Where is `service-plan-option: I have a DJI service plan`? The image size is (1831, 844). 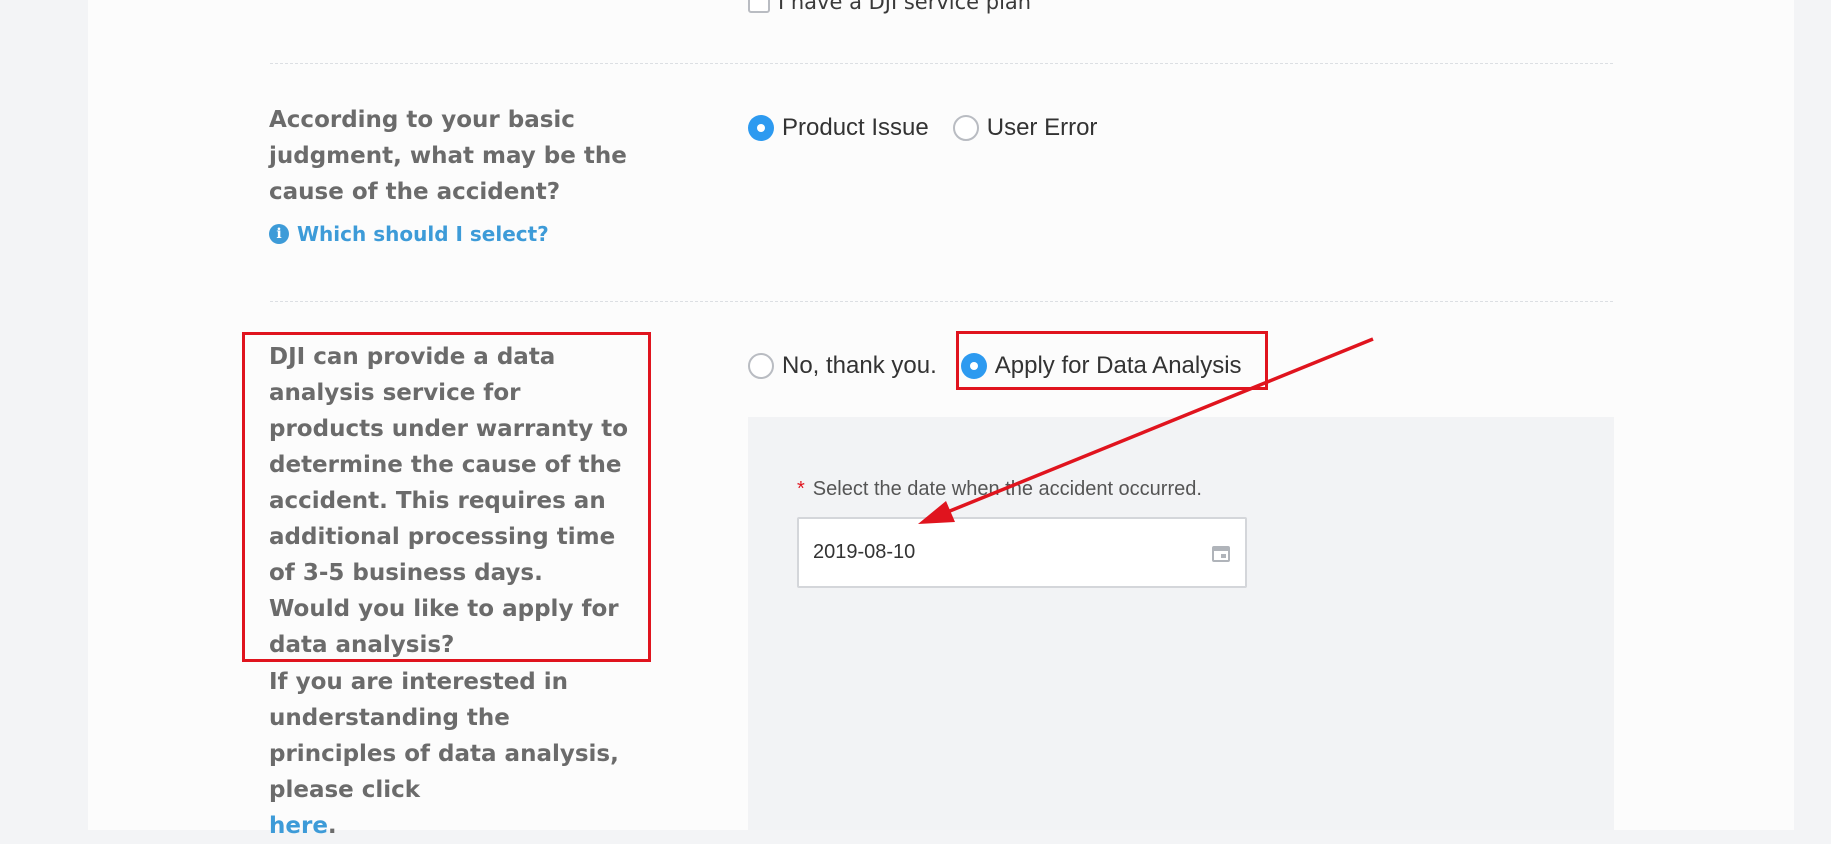
service-plan-option: I have a DJI service plan is located at coordinates (889, 7).